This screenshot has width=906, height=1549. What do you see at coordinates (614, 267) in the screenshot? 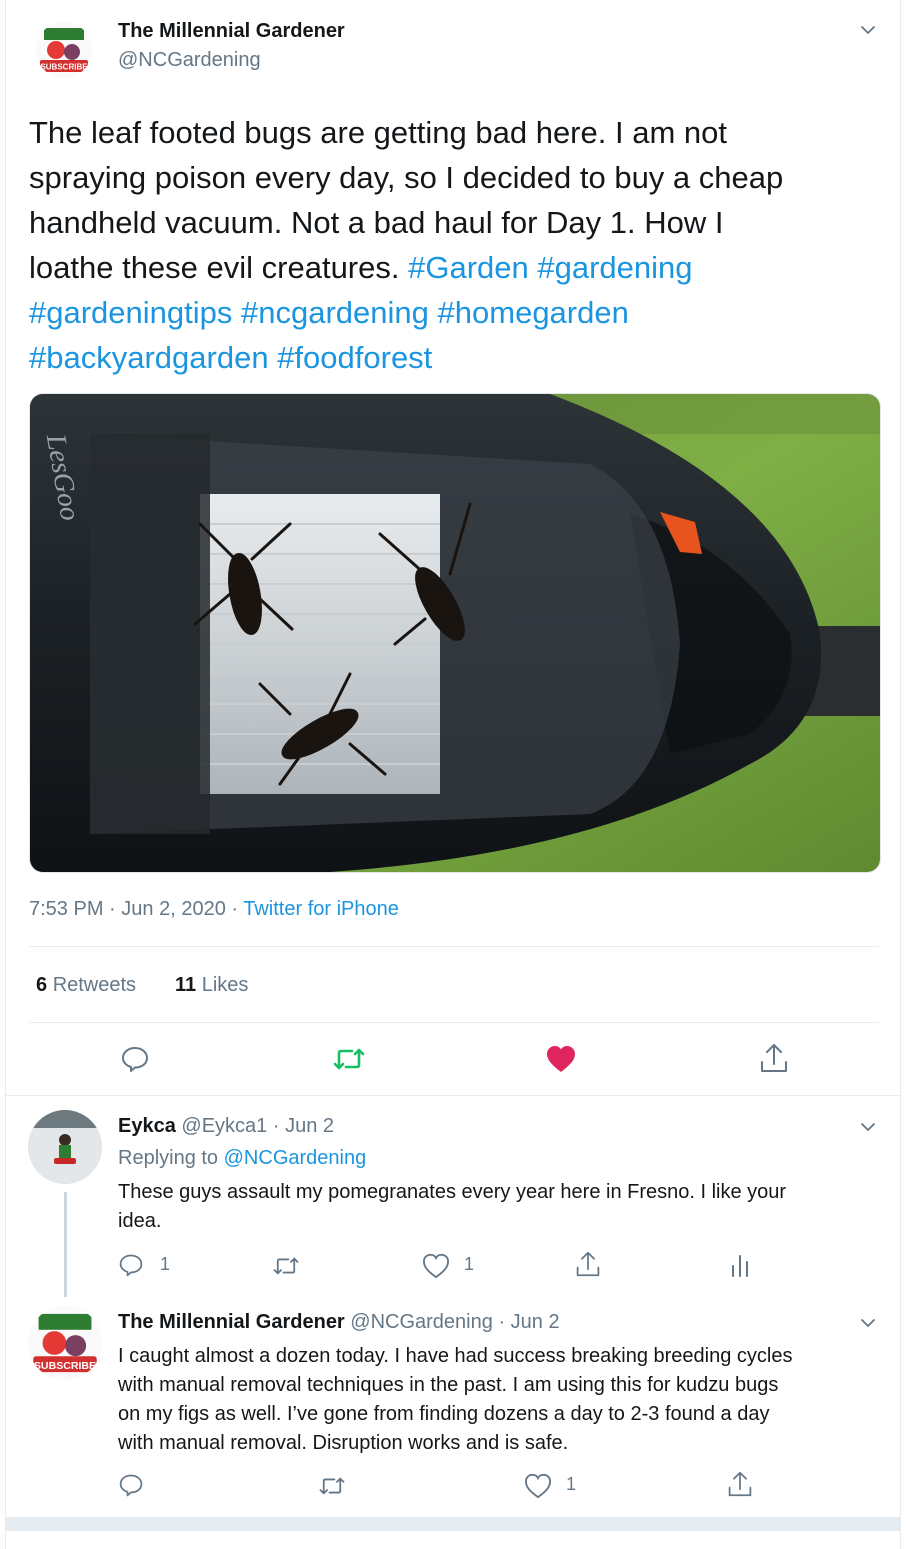
I see `hashtag-link: #gardening` at bounding box center [614, 267].